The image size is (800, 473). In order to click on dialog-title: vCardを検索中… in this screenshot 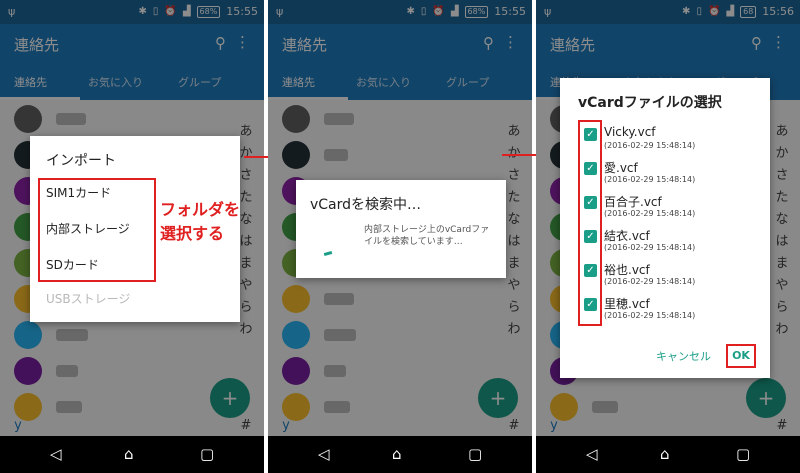, I will do `click(366, 205)`.